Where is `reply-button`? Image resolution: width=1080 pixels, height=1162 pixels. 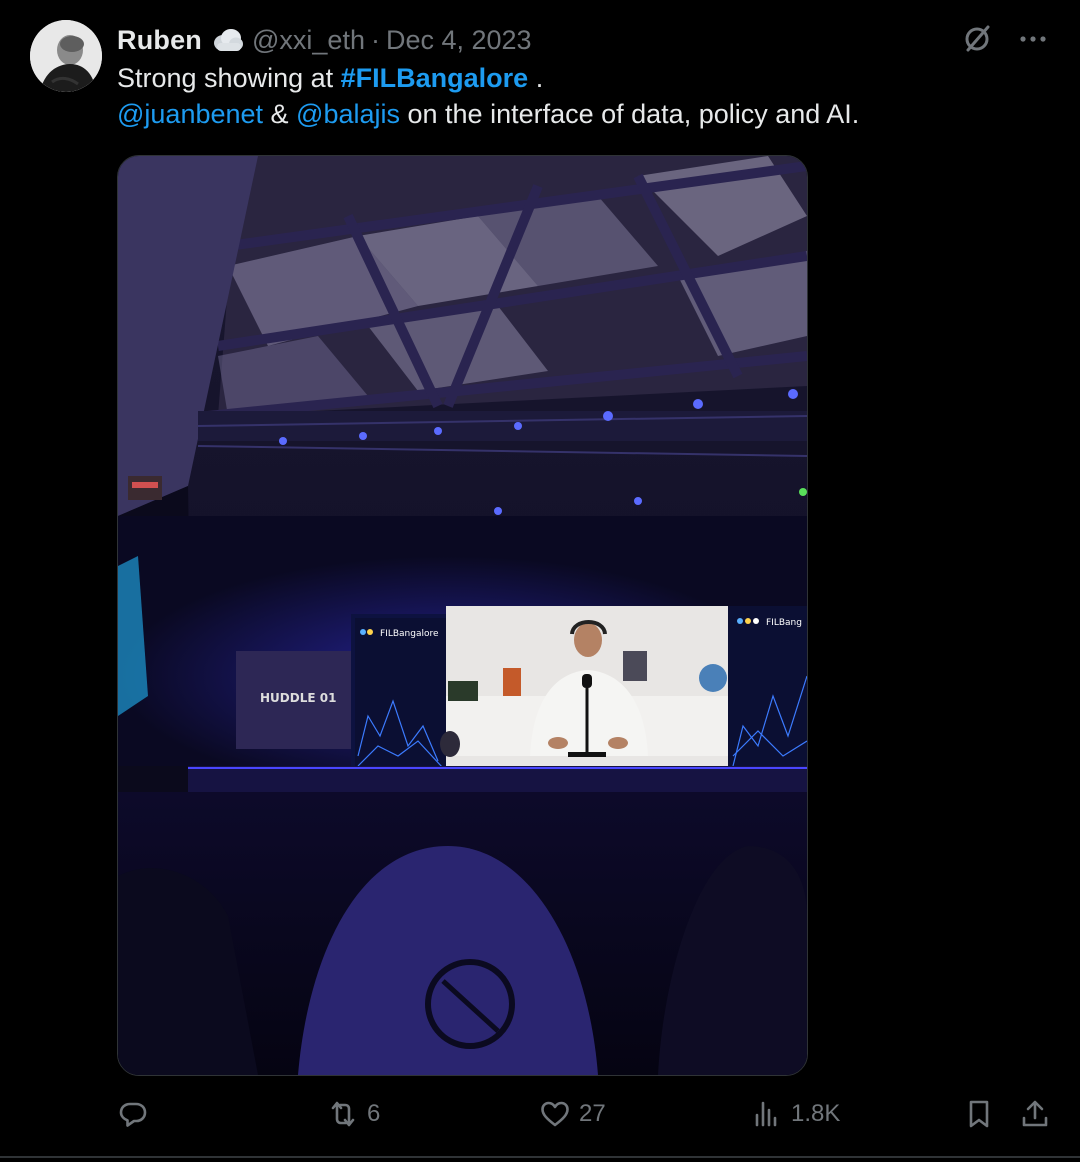
reply-button is located at coordinates (137, 1114).